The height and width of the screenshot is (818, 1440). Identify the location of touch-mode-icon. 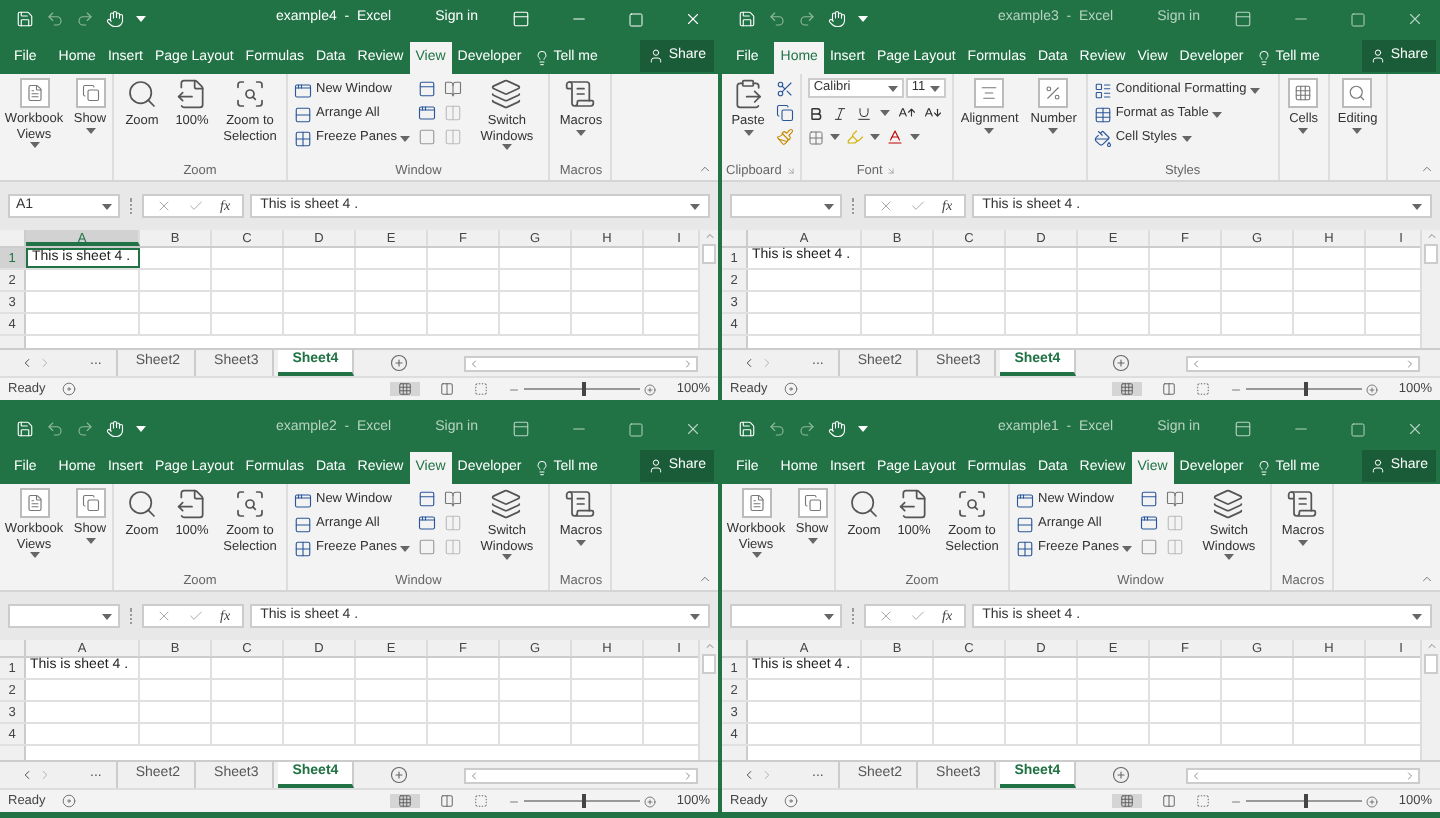
(115, 19).